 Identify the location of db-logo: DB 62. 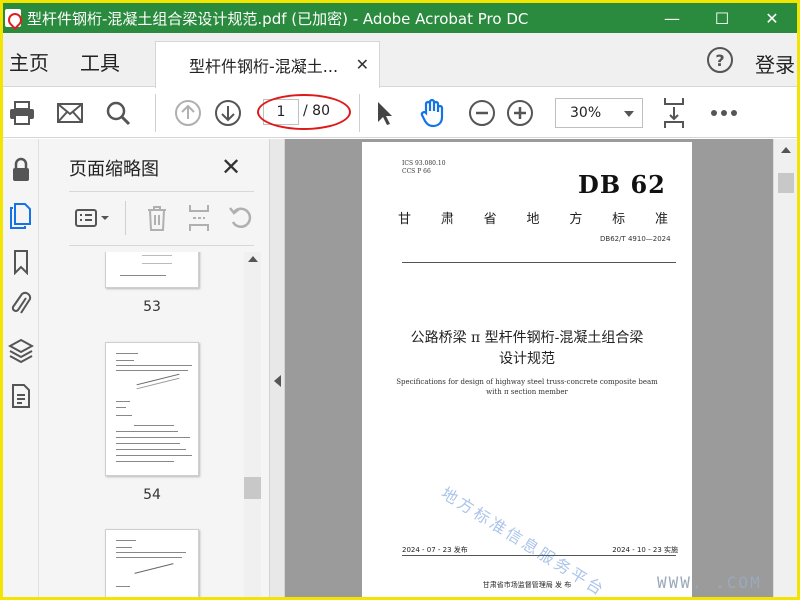
(622, 184).